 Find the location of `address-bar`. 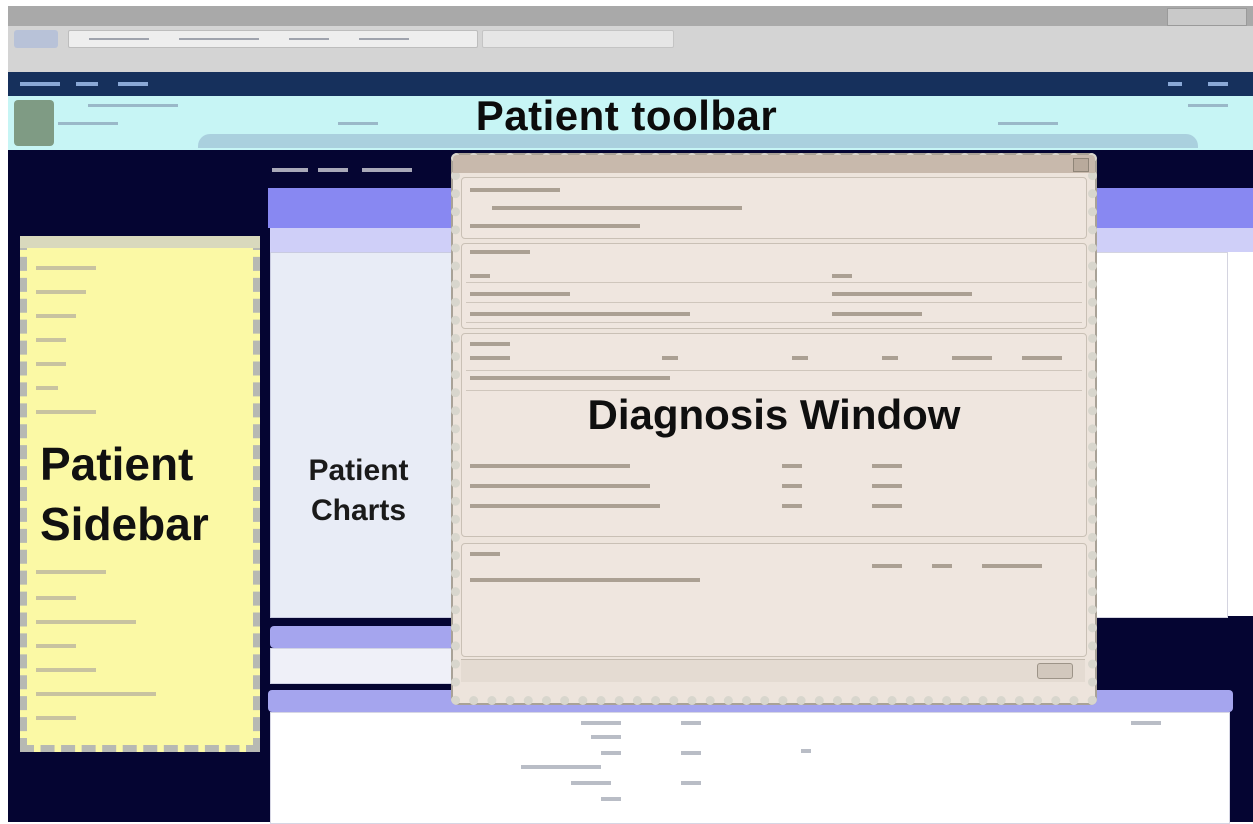

address-bar is located at coordinates (273, 39).